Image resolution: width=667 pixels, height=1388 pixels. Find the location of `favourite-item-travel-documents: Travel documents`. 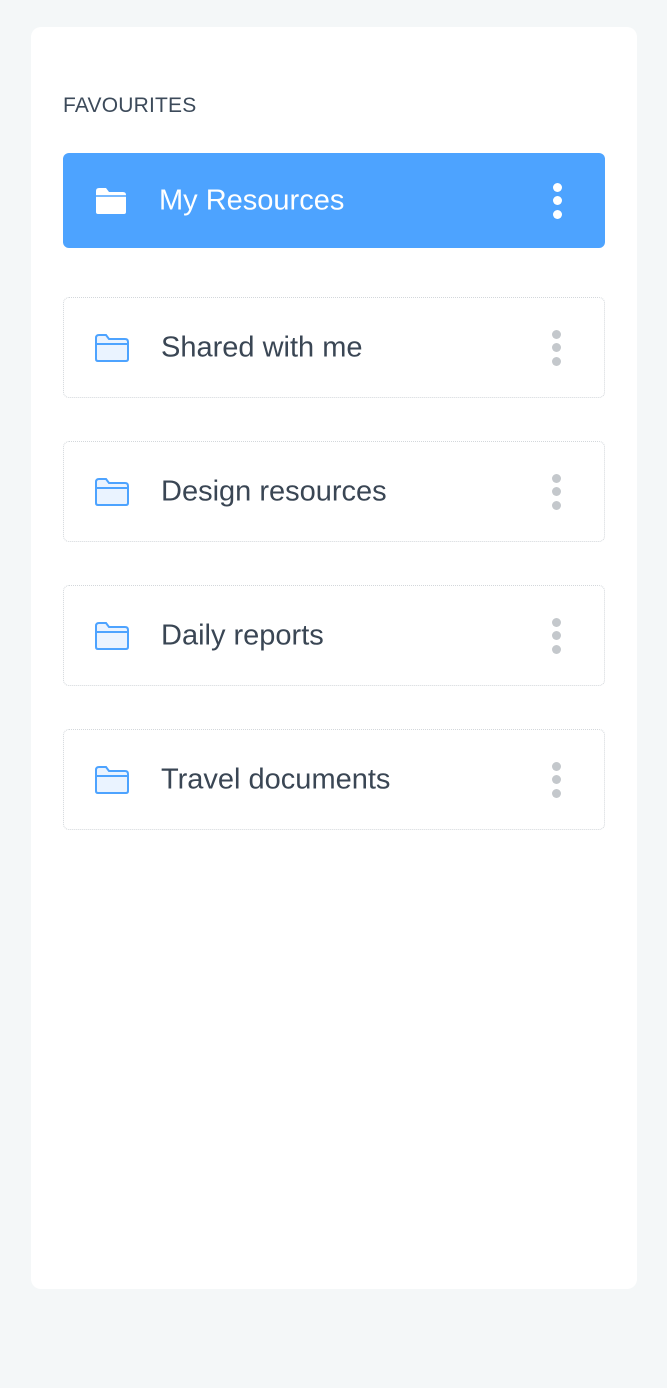

favourite-item-travel-documents: Travel documents is located at coordinates (334, 779).